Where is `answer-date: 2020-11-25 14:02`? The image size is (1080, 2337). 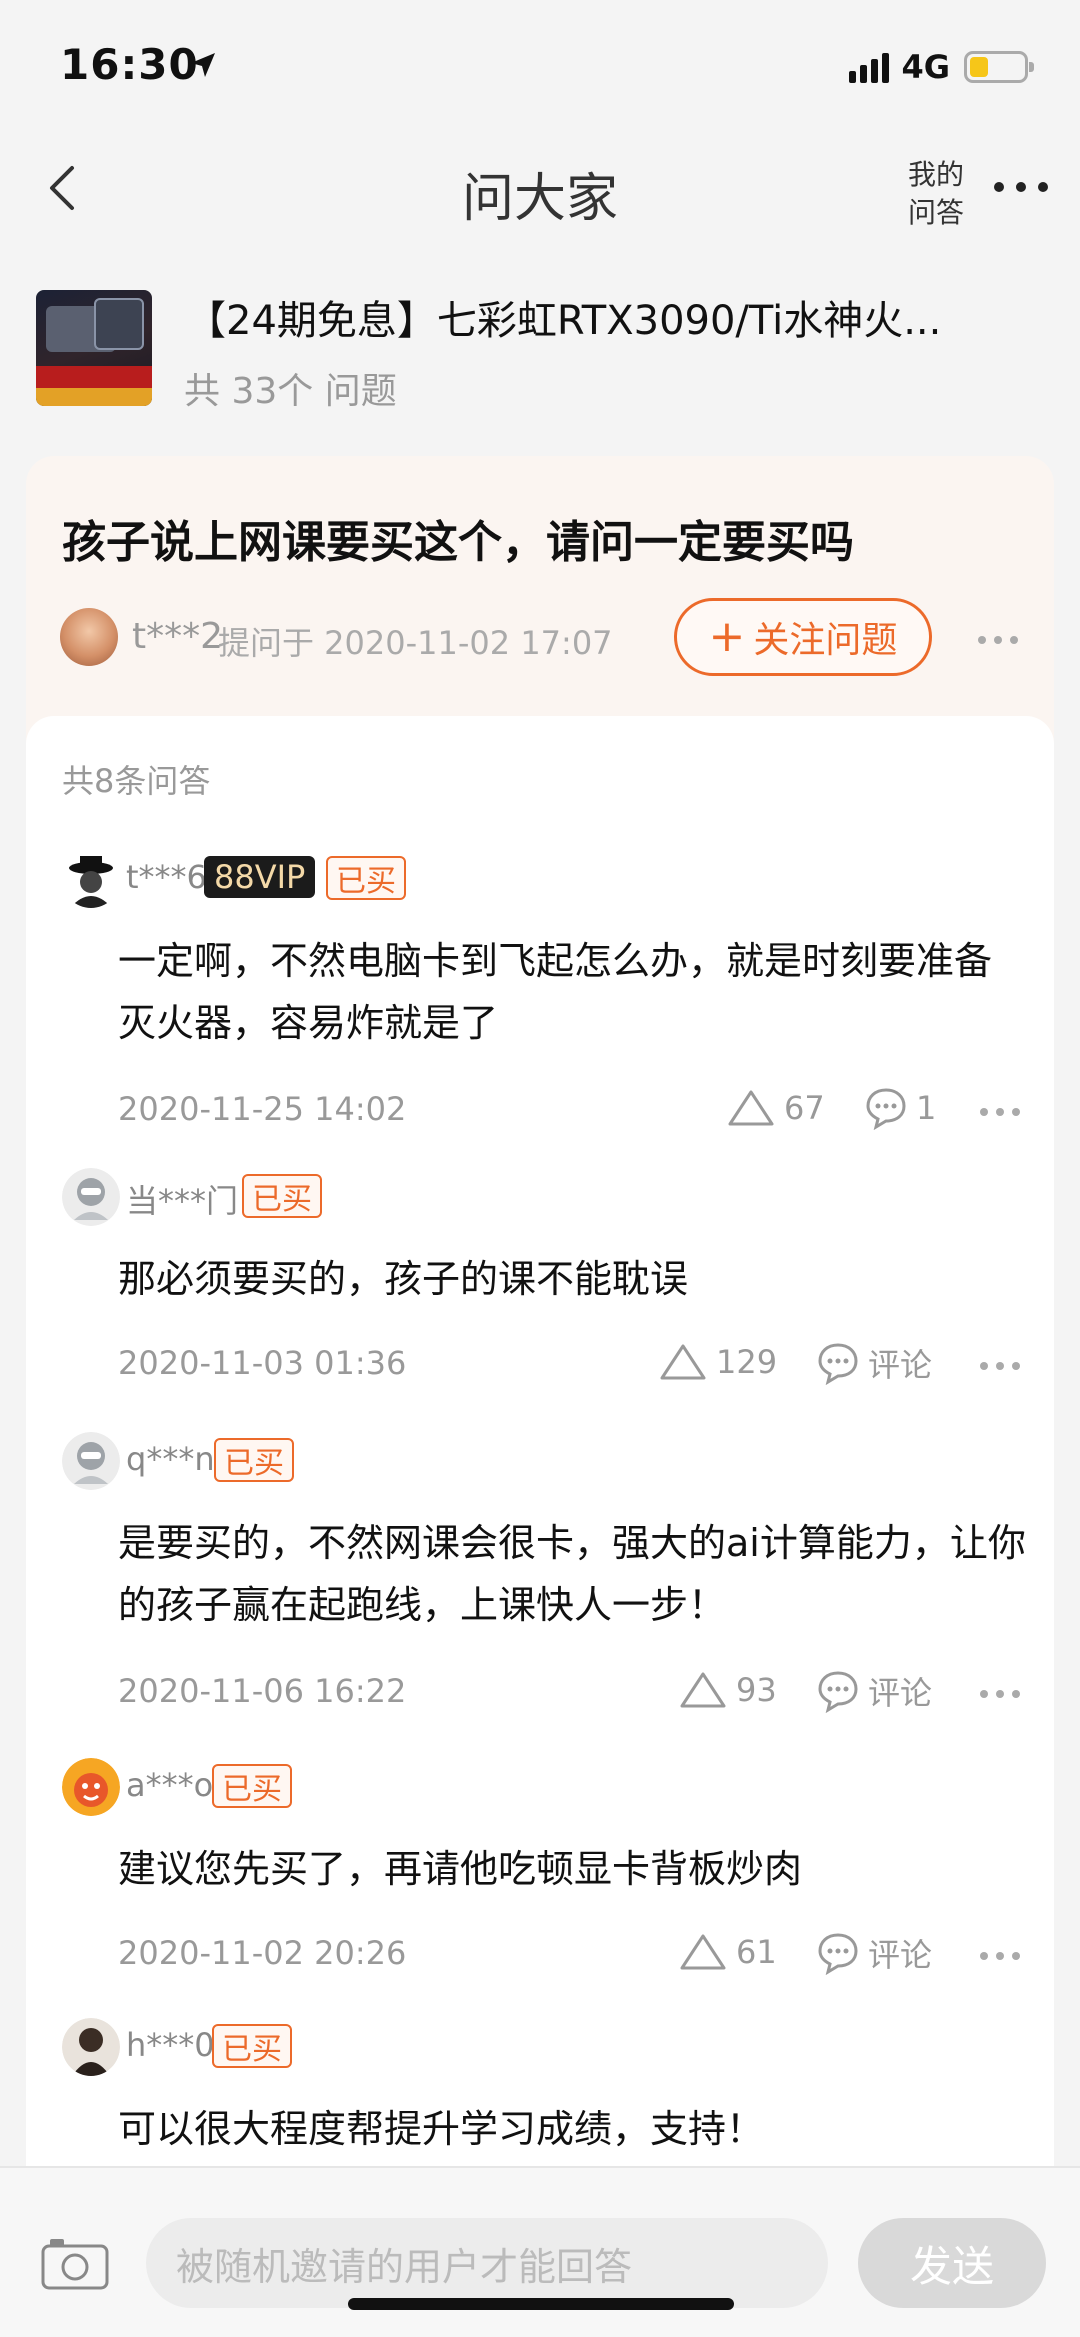
answer-date: 2020-11-25 14:02 is located at coordinates (262, 1109).